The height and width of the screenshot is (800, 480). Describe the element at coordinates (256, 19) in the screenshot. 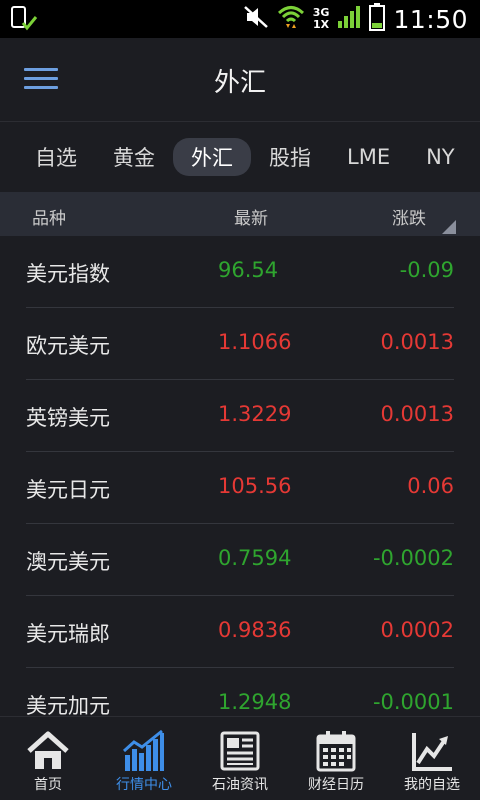

I see `mute-icon` at that location.